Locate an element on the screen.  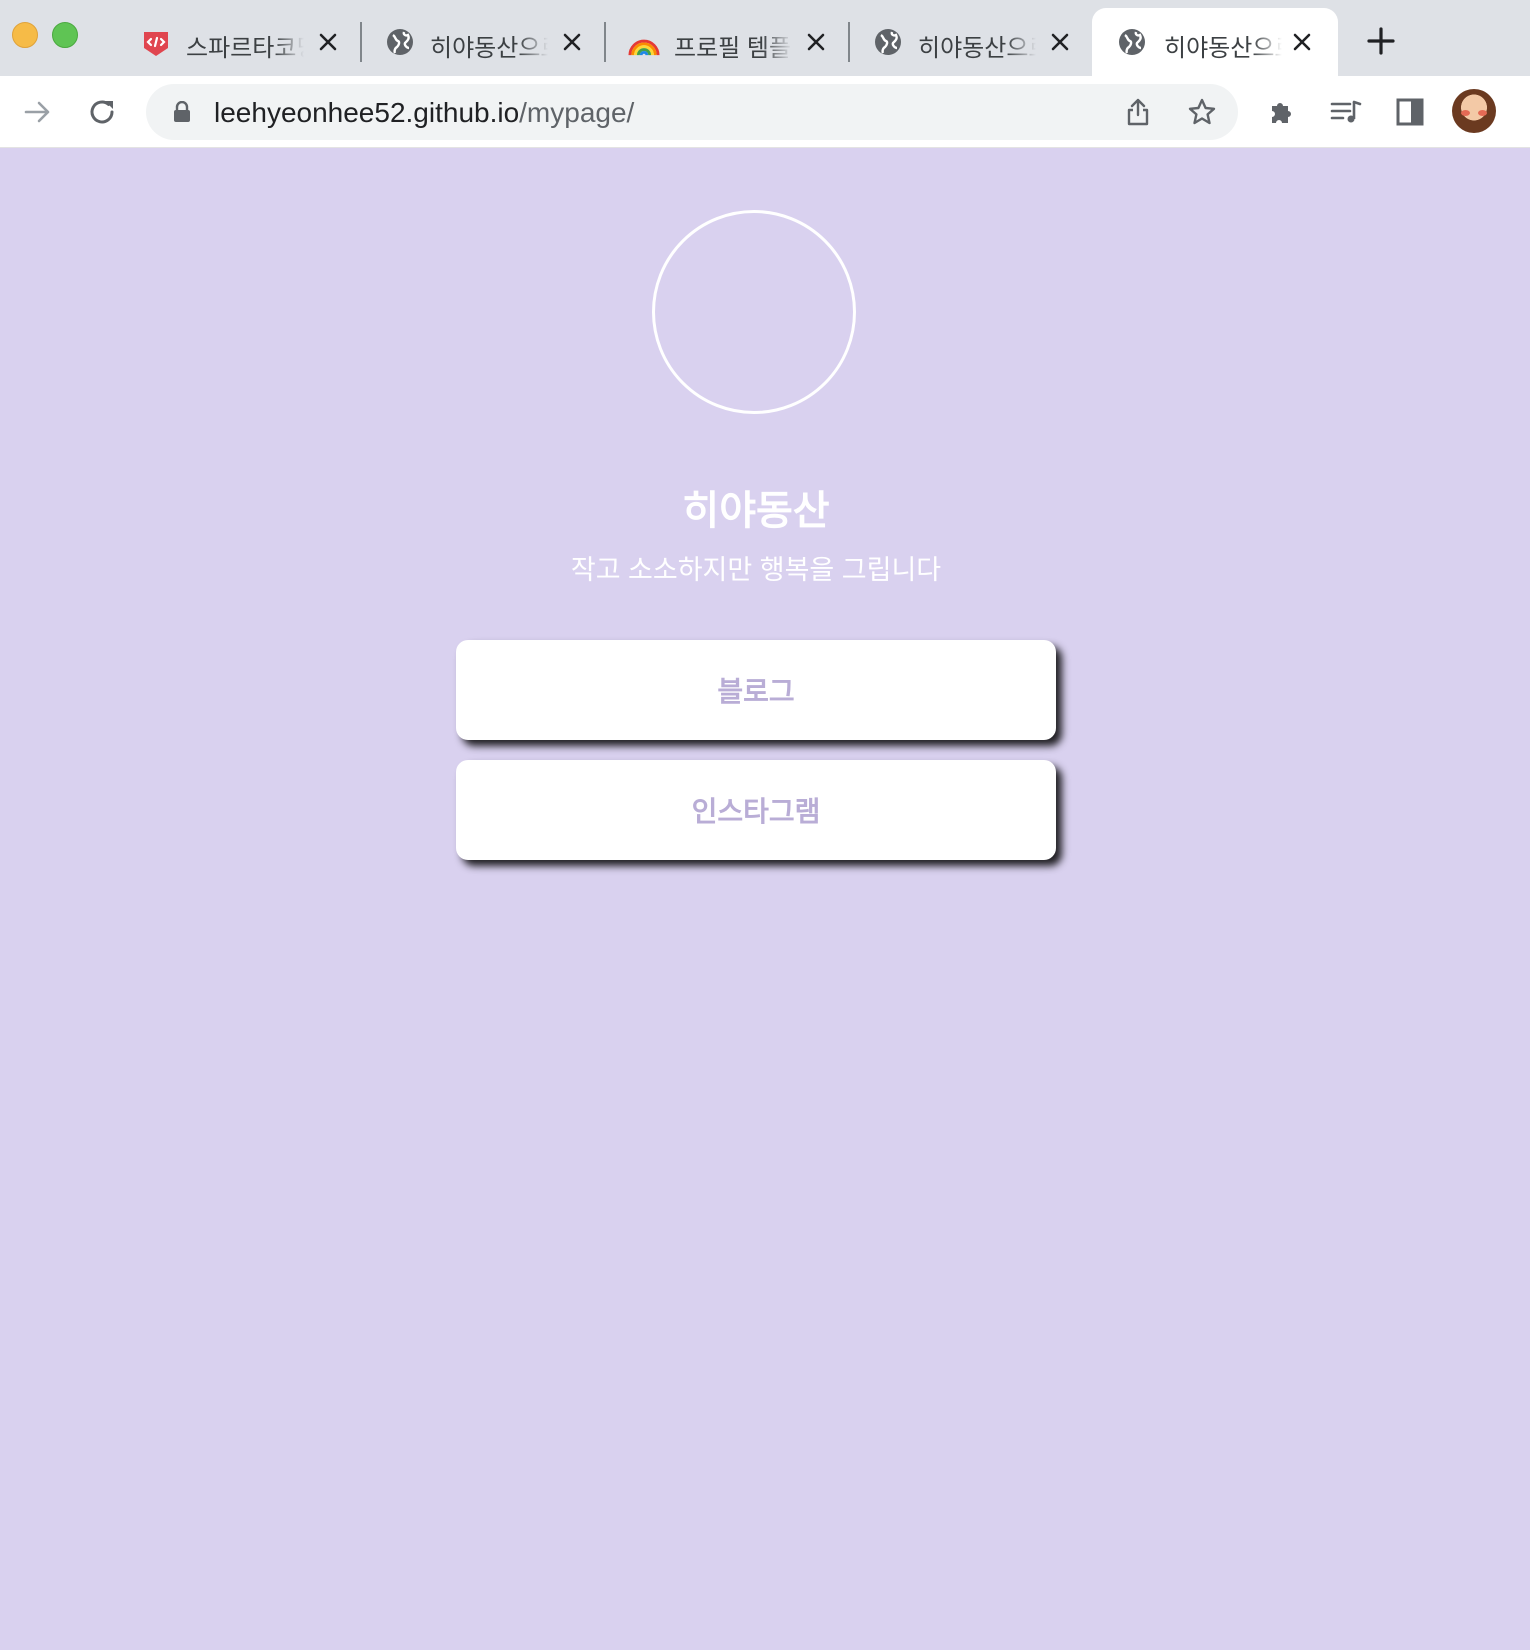
address-bar: leehyeonhee52.github.io/mypage/ is located at coordinates (692, 112).